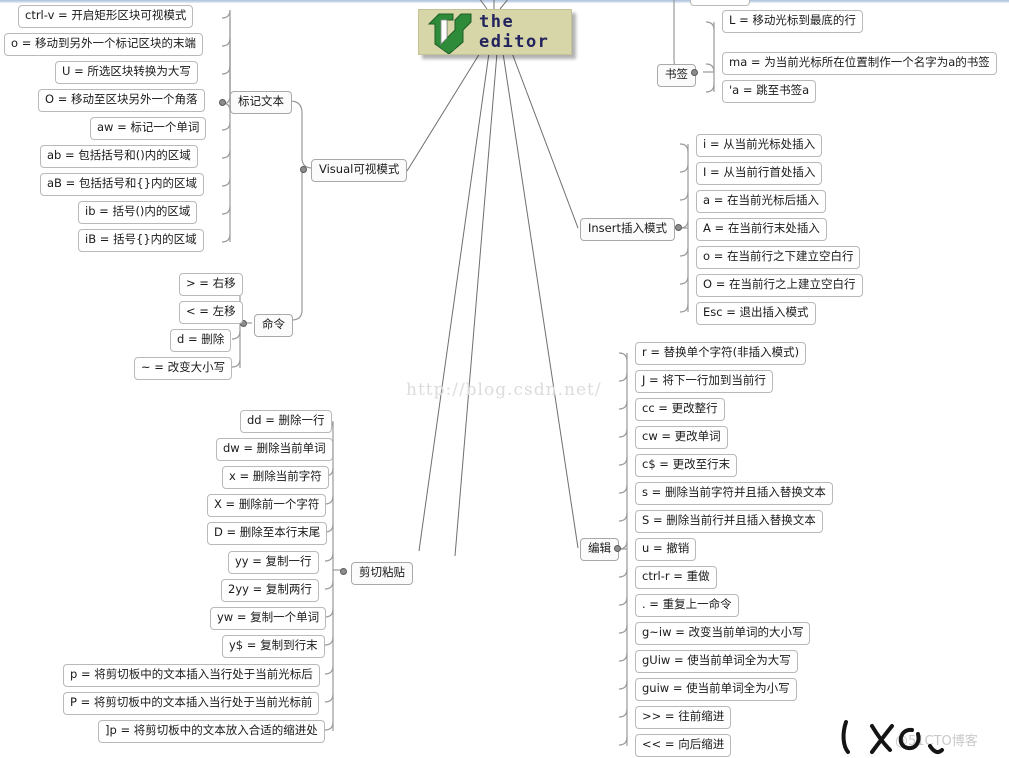  What do you see at coordinates (720, 3) in the screenshot?
I see `clipped-node-top` at bounding box center [720, 3].